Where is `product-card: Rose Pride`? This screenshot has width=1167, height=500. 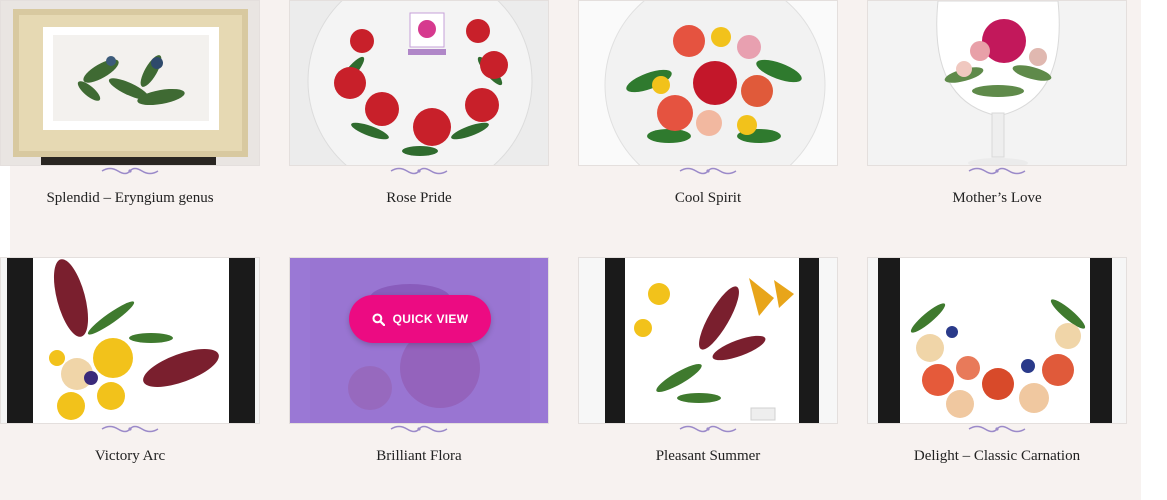 product-card: Rose Pride is located at coordinates (419, 103).